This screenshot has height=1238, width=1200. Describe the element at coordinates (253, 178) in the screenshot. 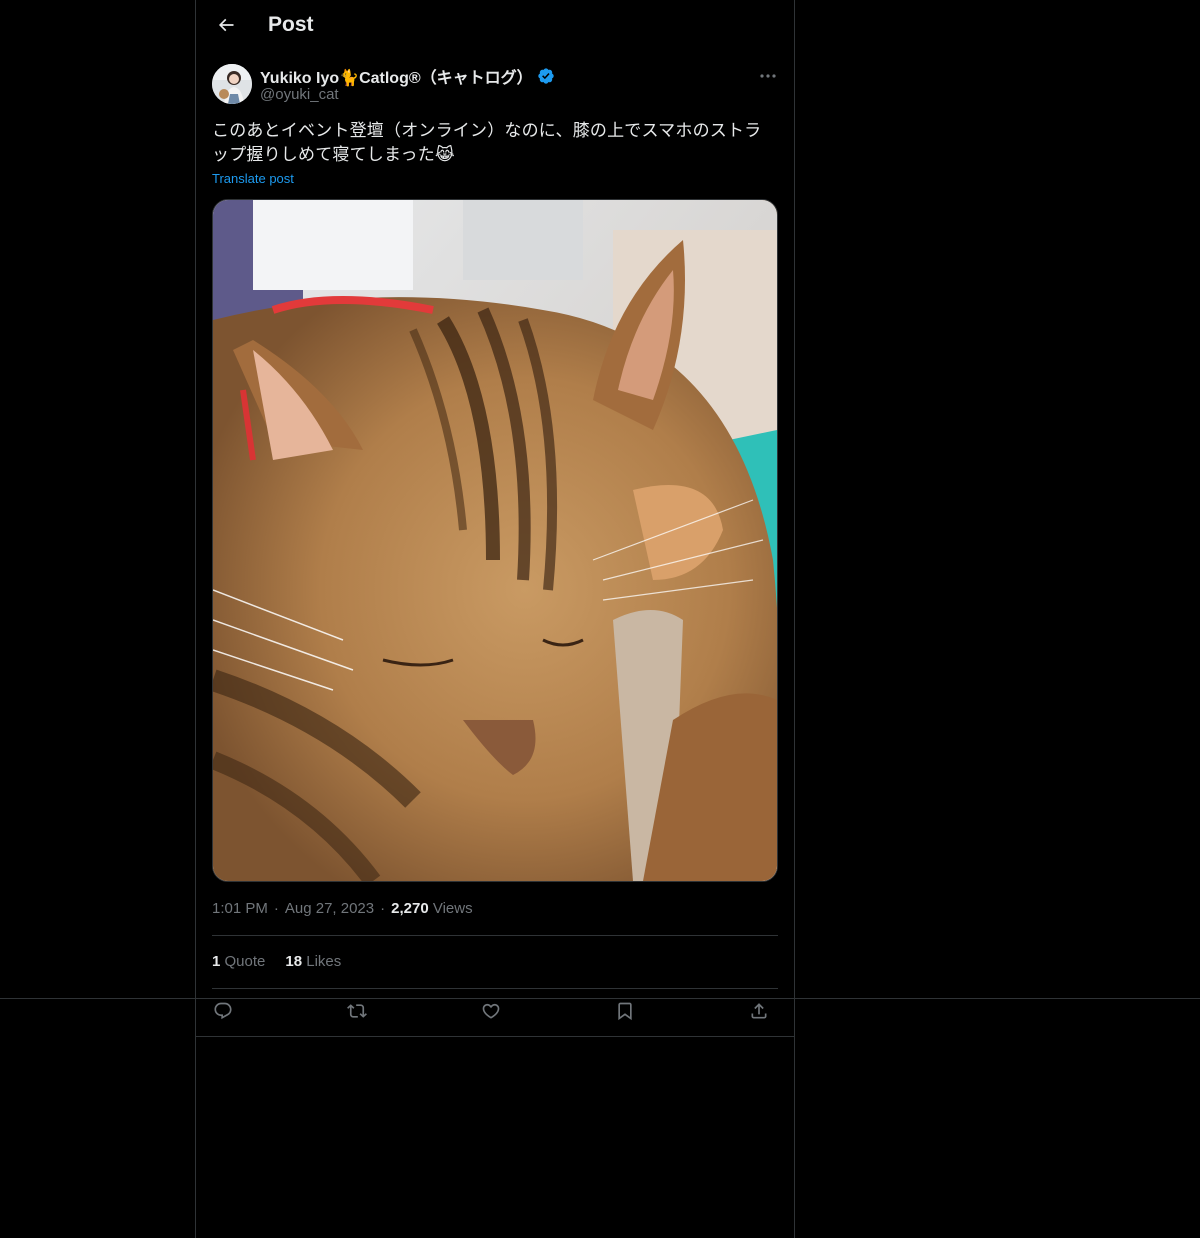

I see `translate-post-link: Translate post` at that location.